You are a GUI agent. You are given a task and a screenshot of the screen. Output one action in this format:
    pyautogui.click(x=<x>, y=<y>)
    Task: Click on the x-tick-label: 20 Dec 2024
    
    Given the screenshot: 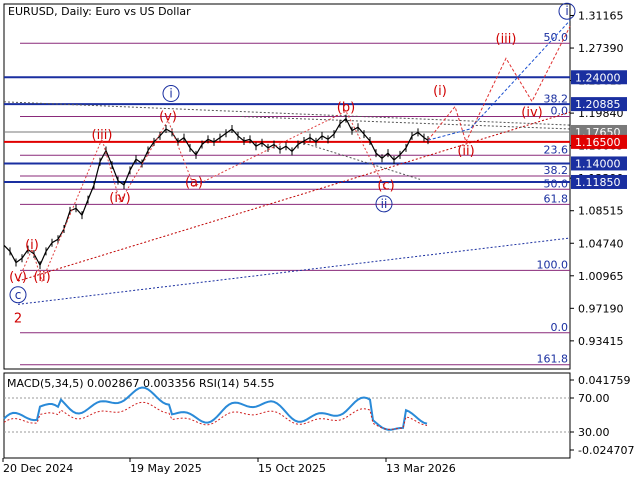 What is the action you would take?
    pyautogui.click(x=38, y=468)
    